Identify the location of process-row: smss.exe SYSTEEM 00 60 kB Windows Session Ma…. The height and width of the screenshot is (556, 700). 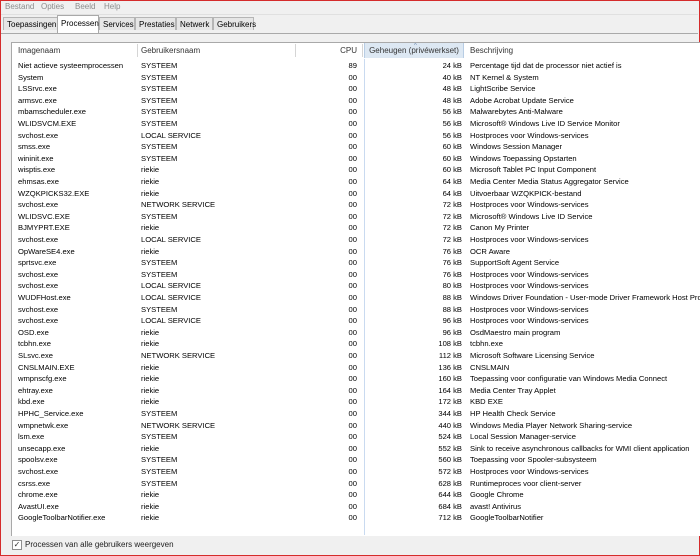
(356, 147).